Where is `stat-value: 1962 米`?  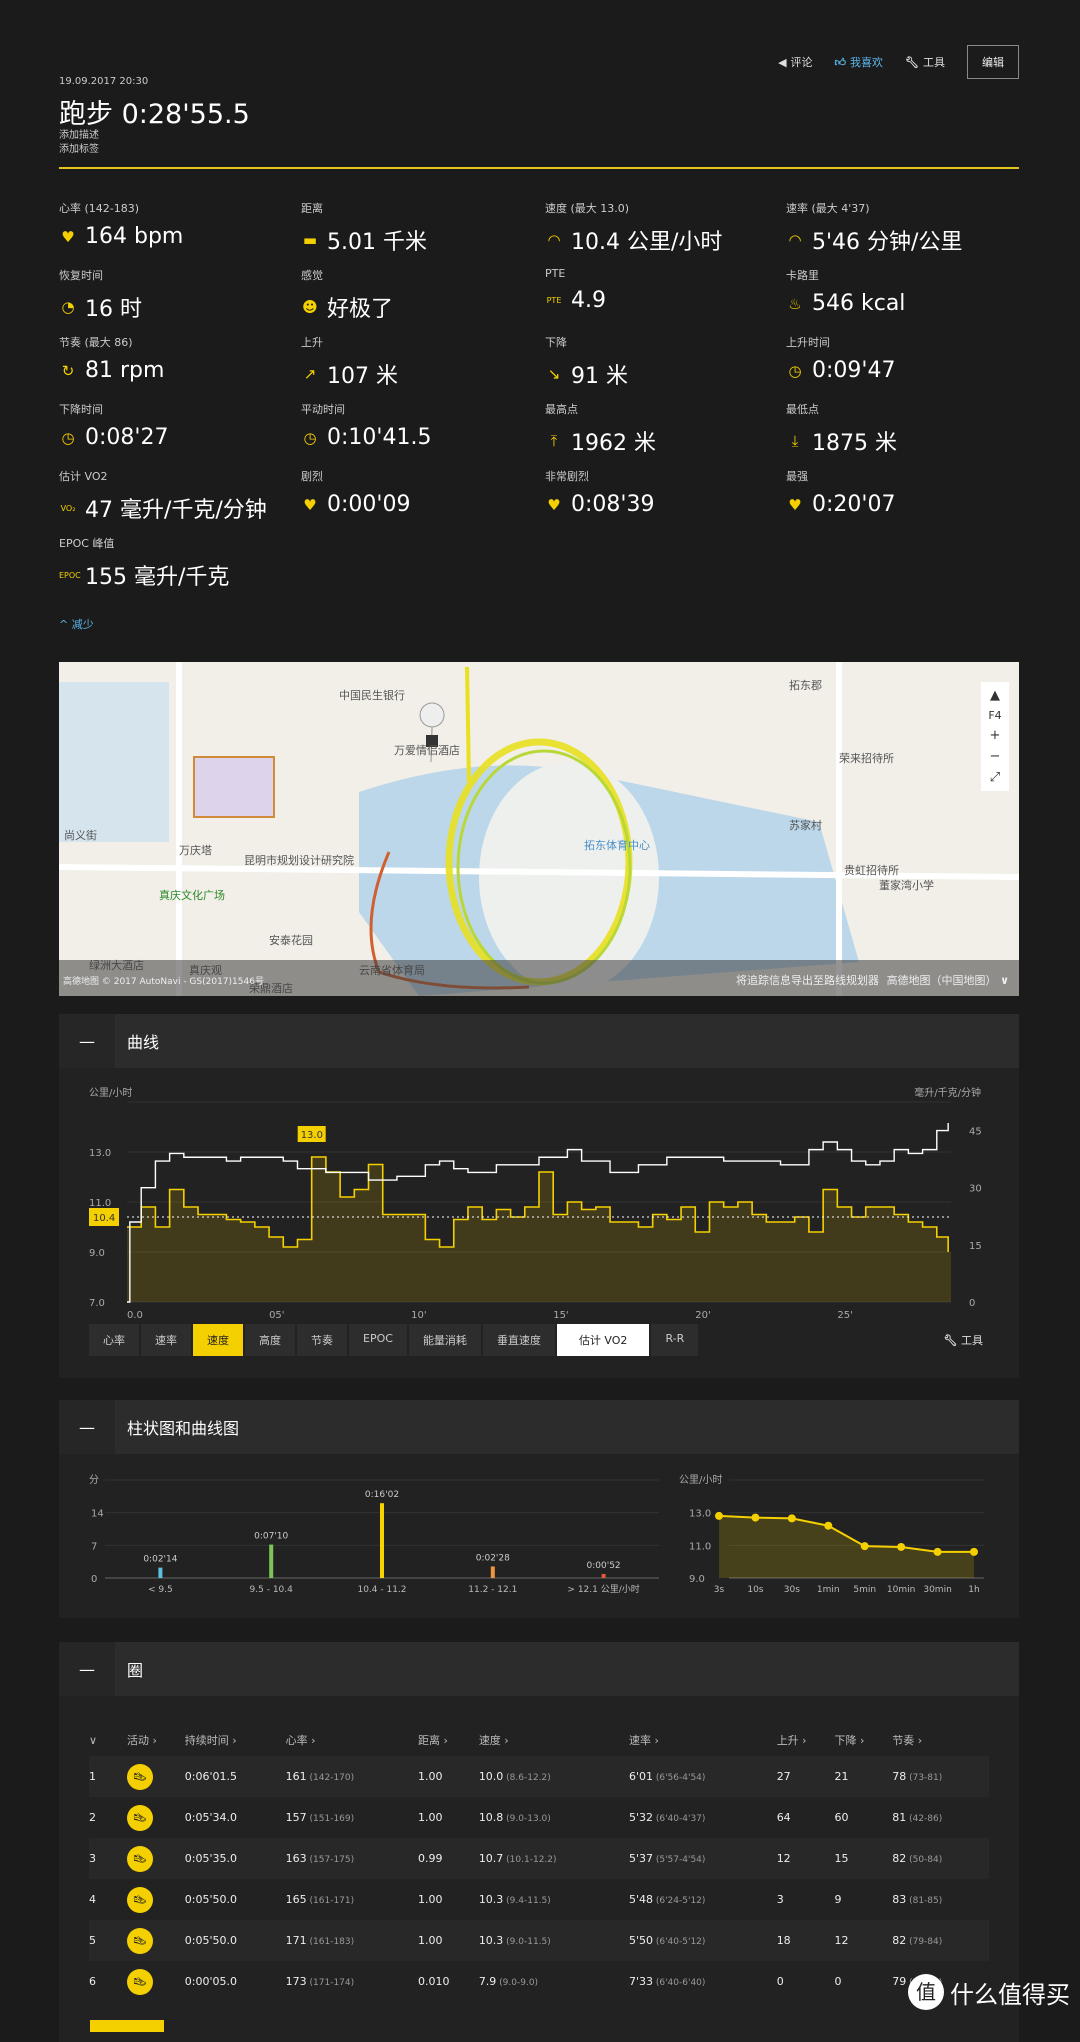
stat-value: 1962 米 is located at coordinates (613, 443).